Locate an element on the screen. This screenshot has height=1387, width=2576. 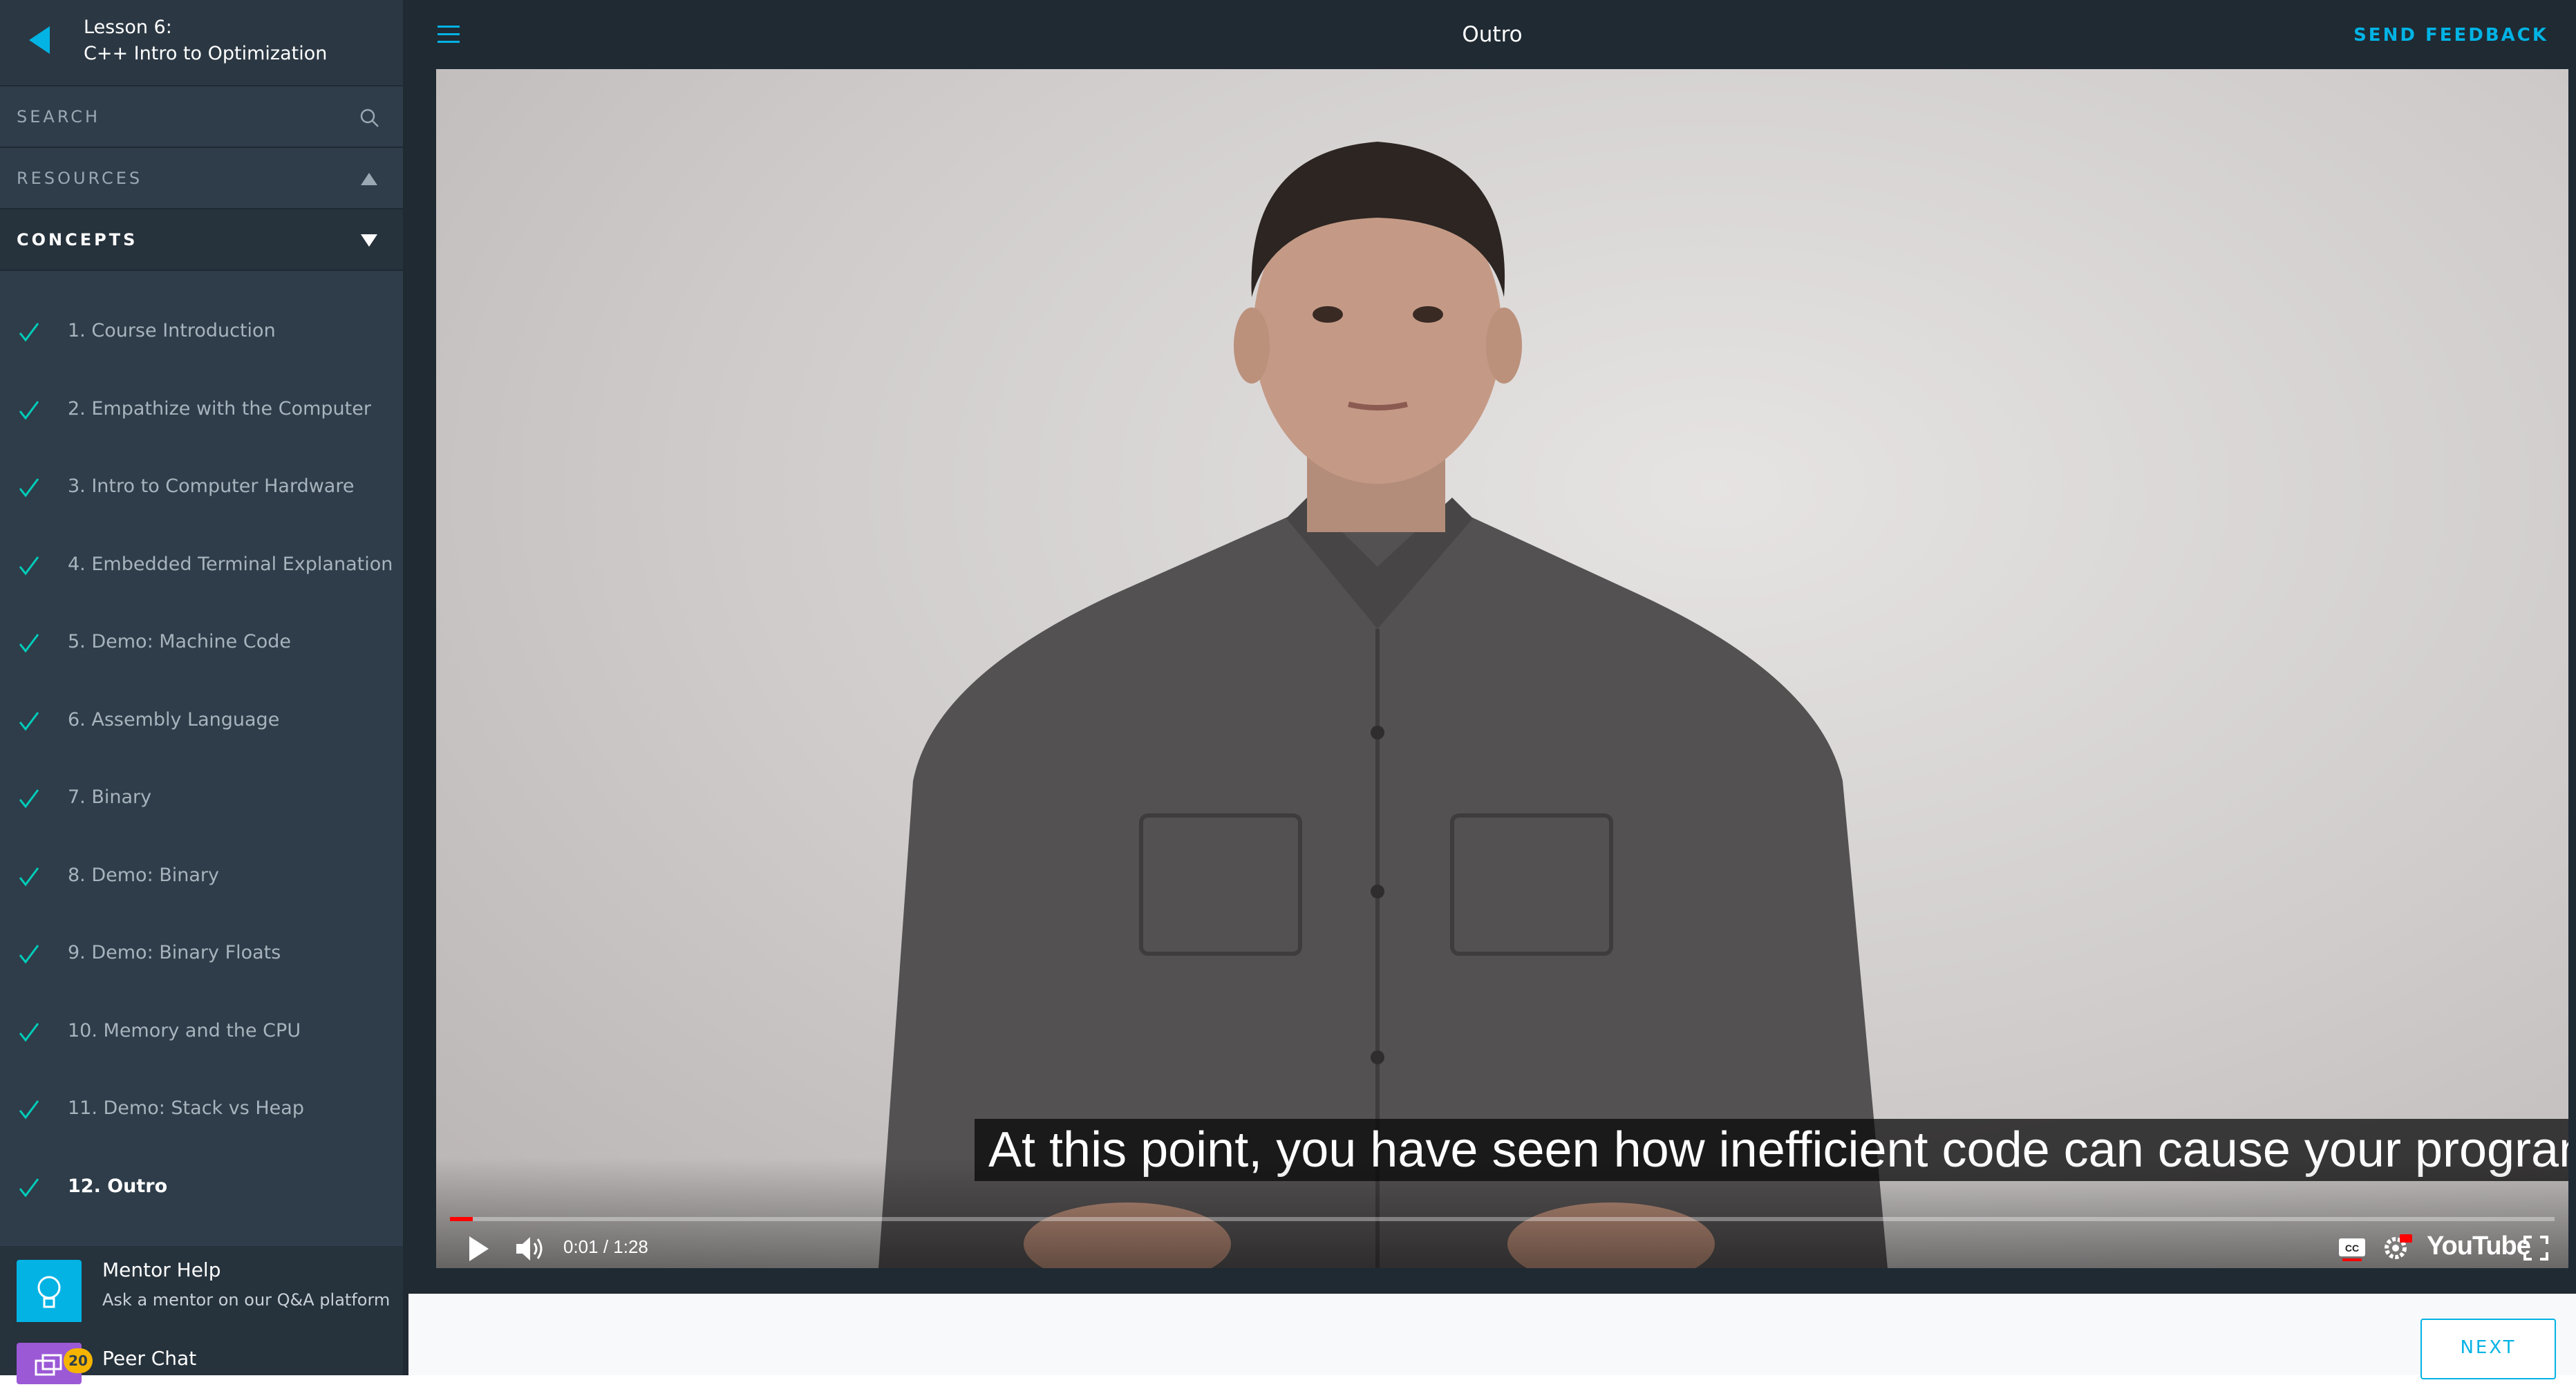
concept-item: 2. Empathize with the Computer is located at coordinates (201, 410).